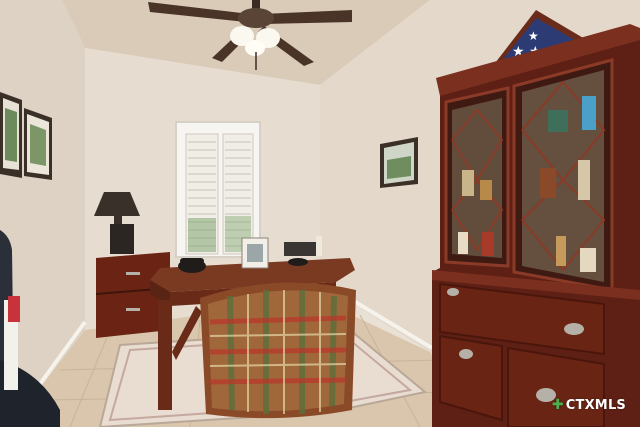 Image resolution: width=640 pixels, height=427 pixels. I want to click on framed-picture-right, so click(399, 162).